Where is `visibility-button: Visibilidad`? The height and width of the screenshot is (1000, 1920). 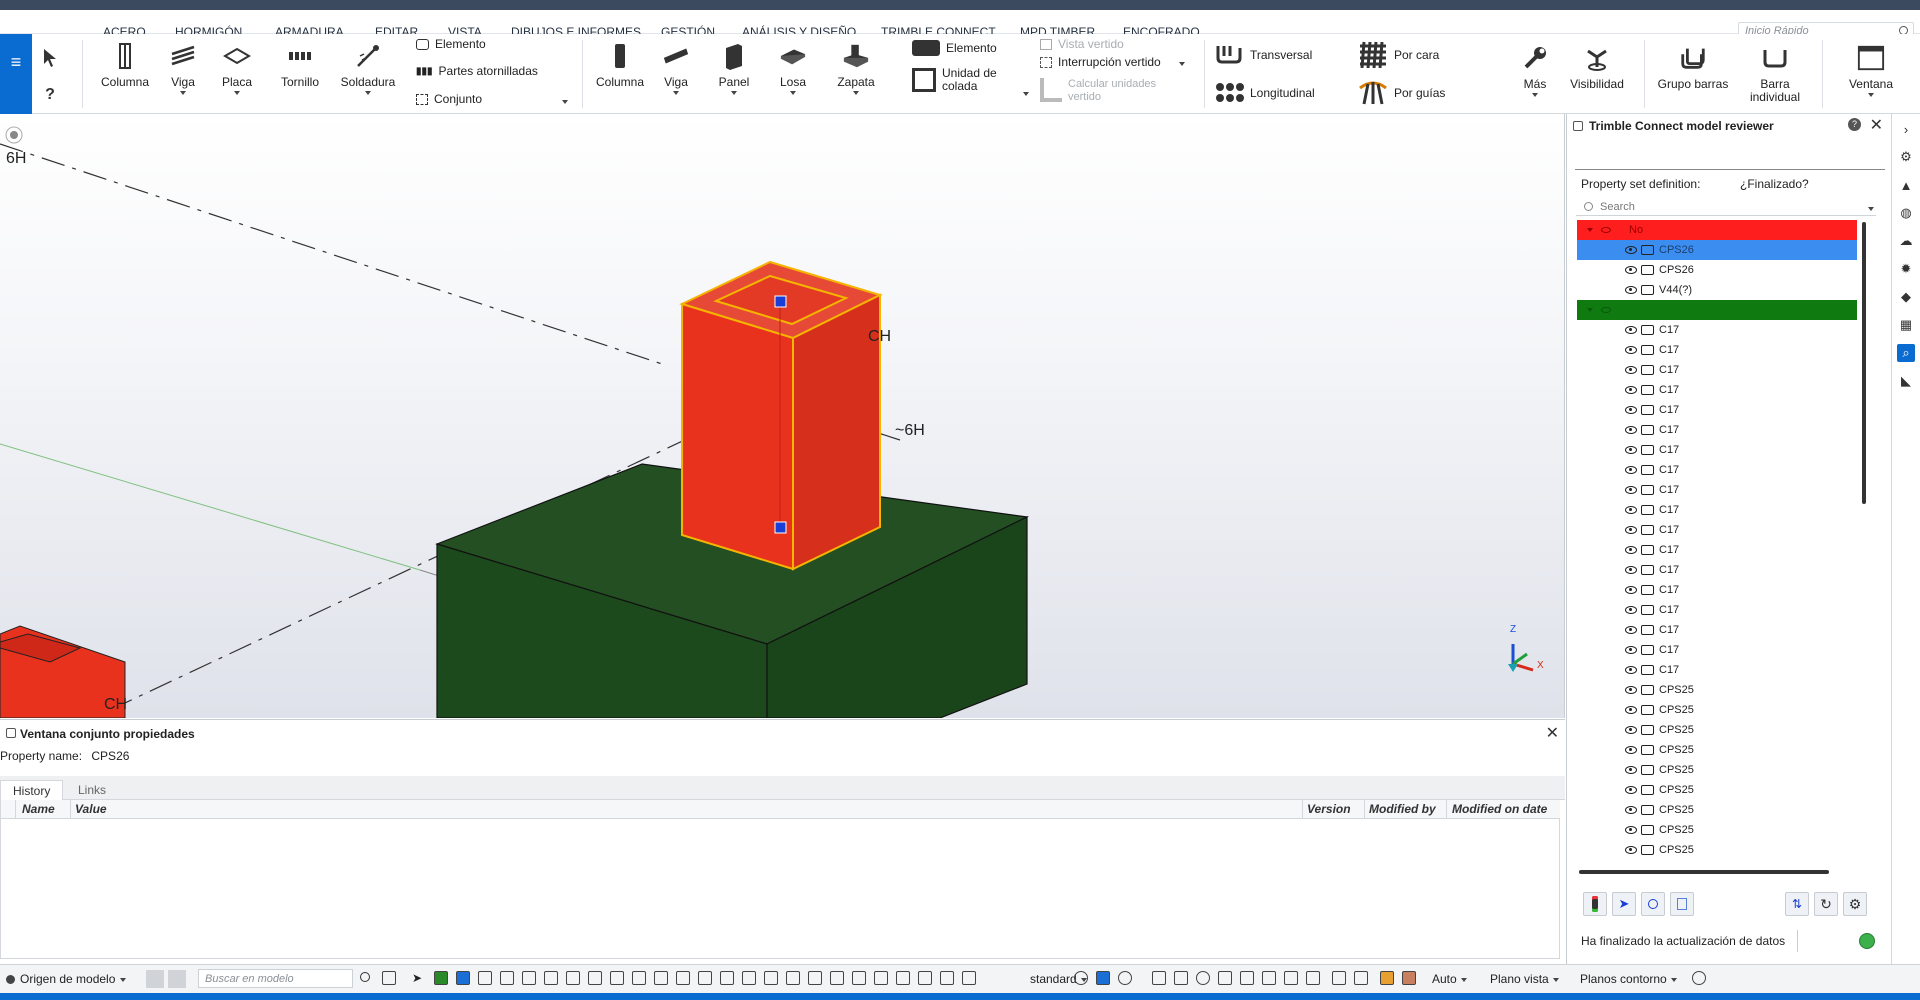
visibility-button: Visibilidad is located at coordinates (1597, 67).